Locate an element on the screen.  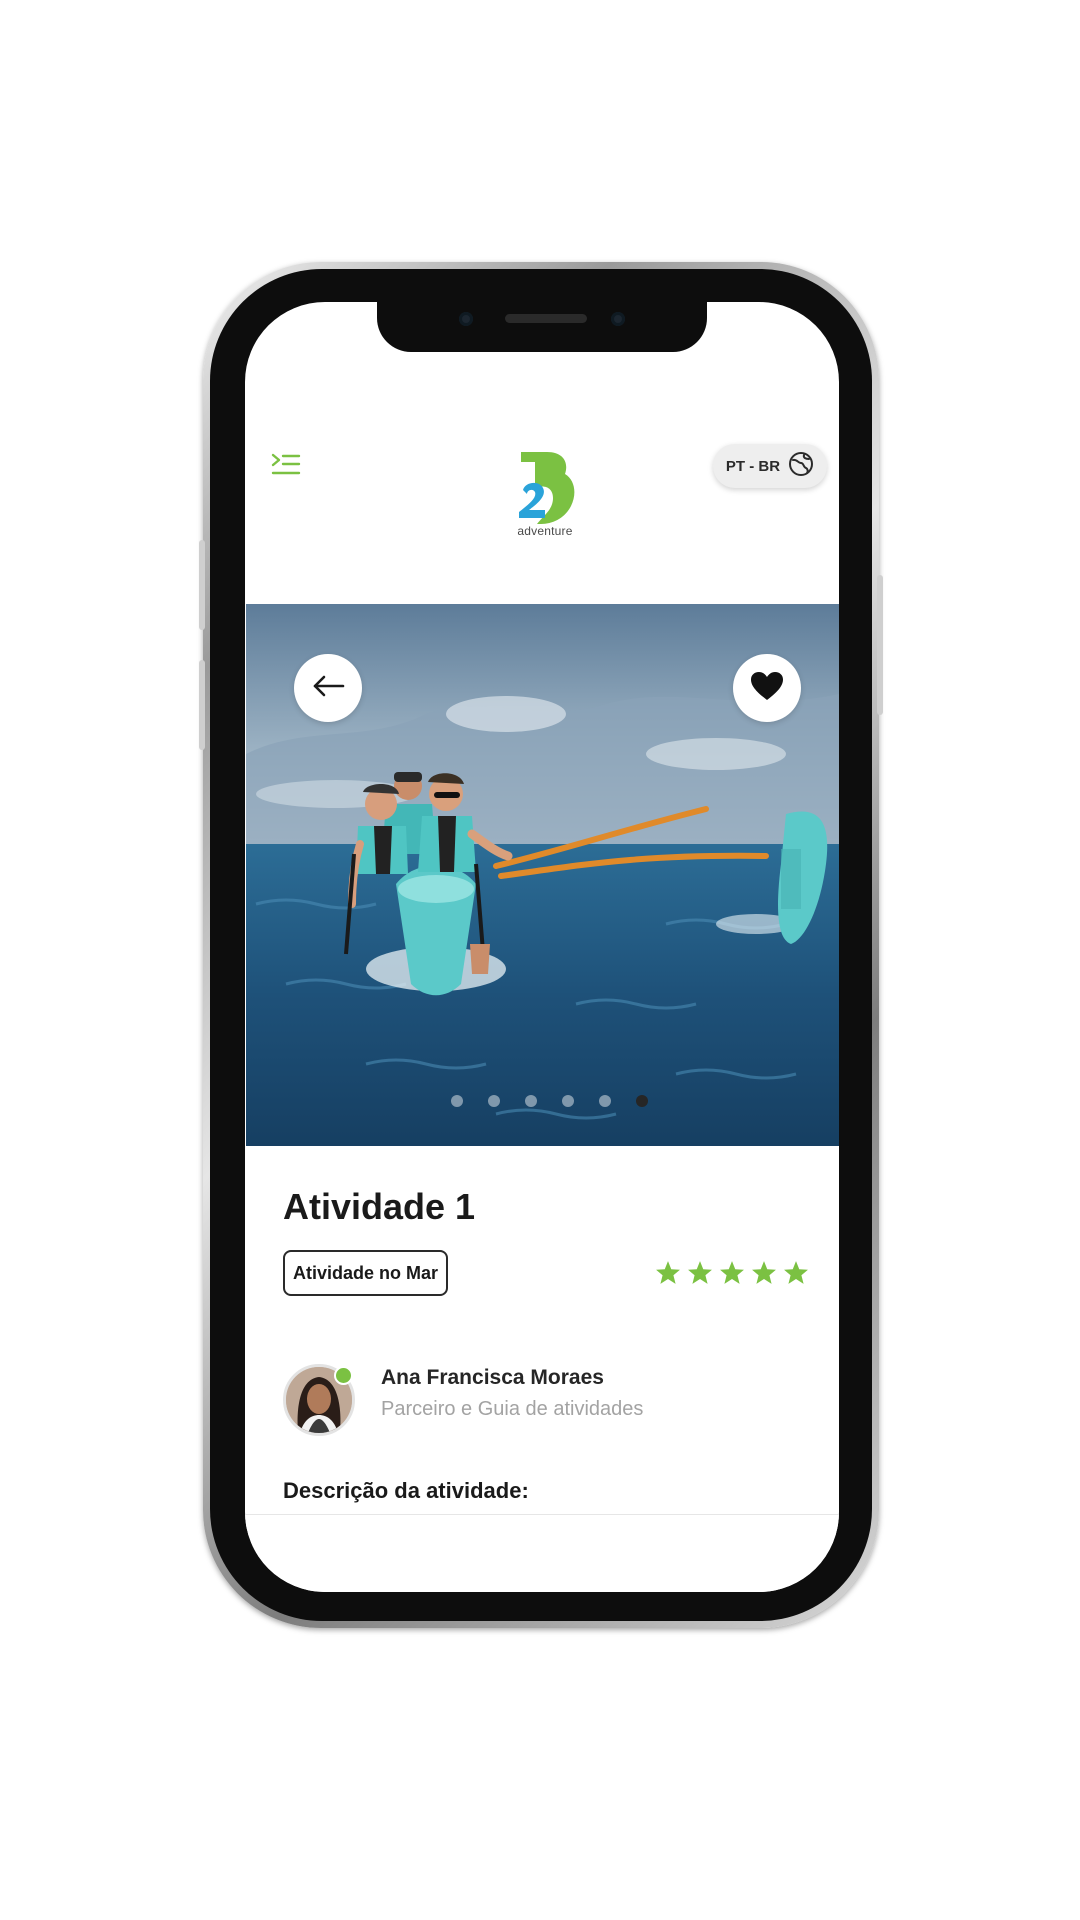
guide-role: Parceiro e Guia de atividades is located at coordinates (512, 1409).